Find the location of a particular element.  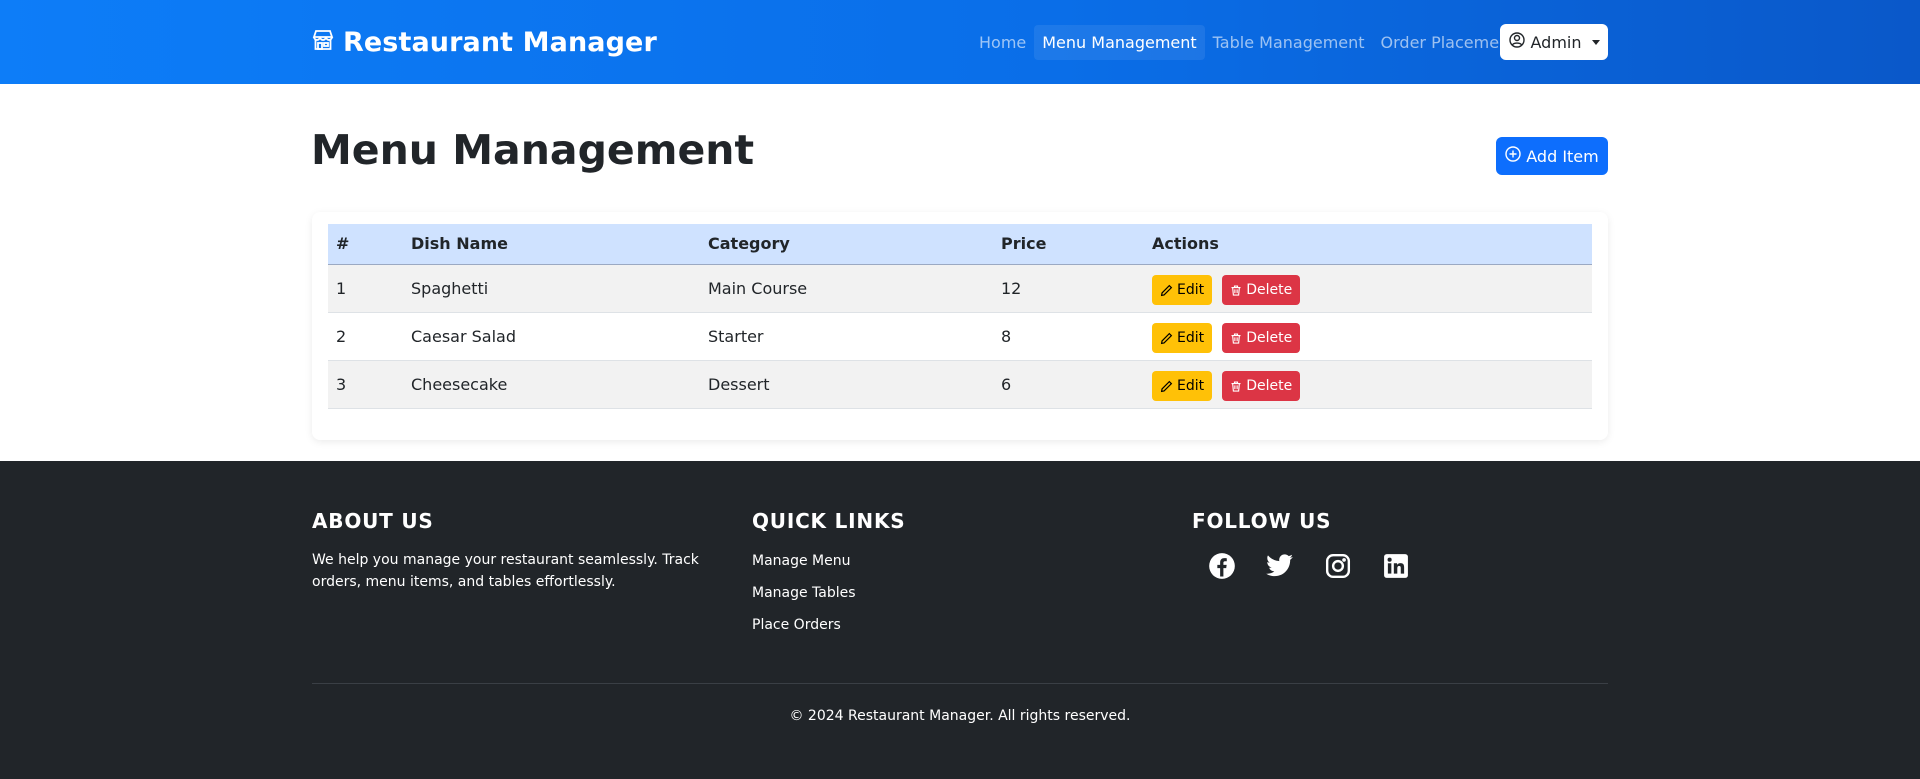

cell-price: 12 is located at coordinates (1068, 288).